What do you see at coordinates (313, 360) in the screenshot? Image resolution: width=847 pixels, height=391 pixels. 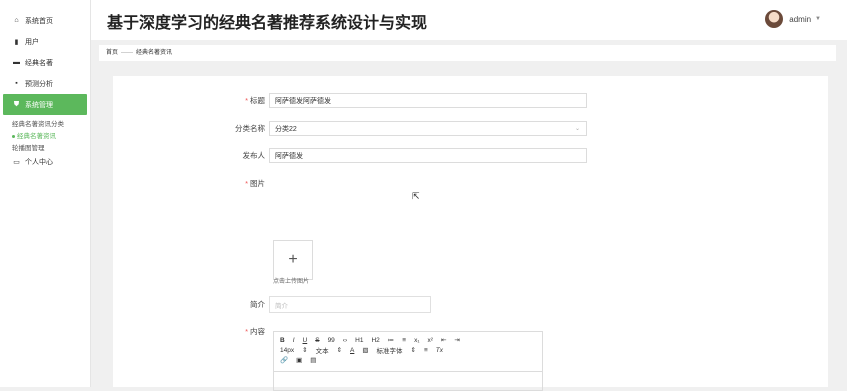 I see `video-icon: ▤` at bounding box center [313, 360].